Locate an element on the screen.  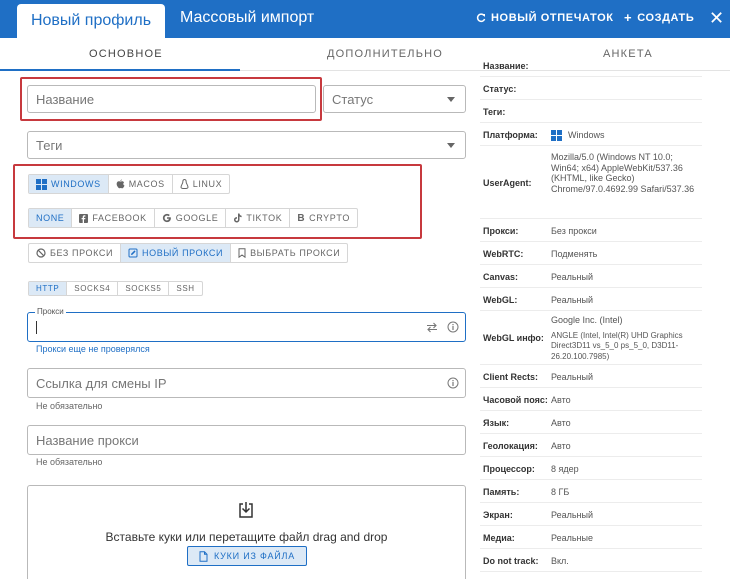
swap-icon is located at coordinates (432, 327).